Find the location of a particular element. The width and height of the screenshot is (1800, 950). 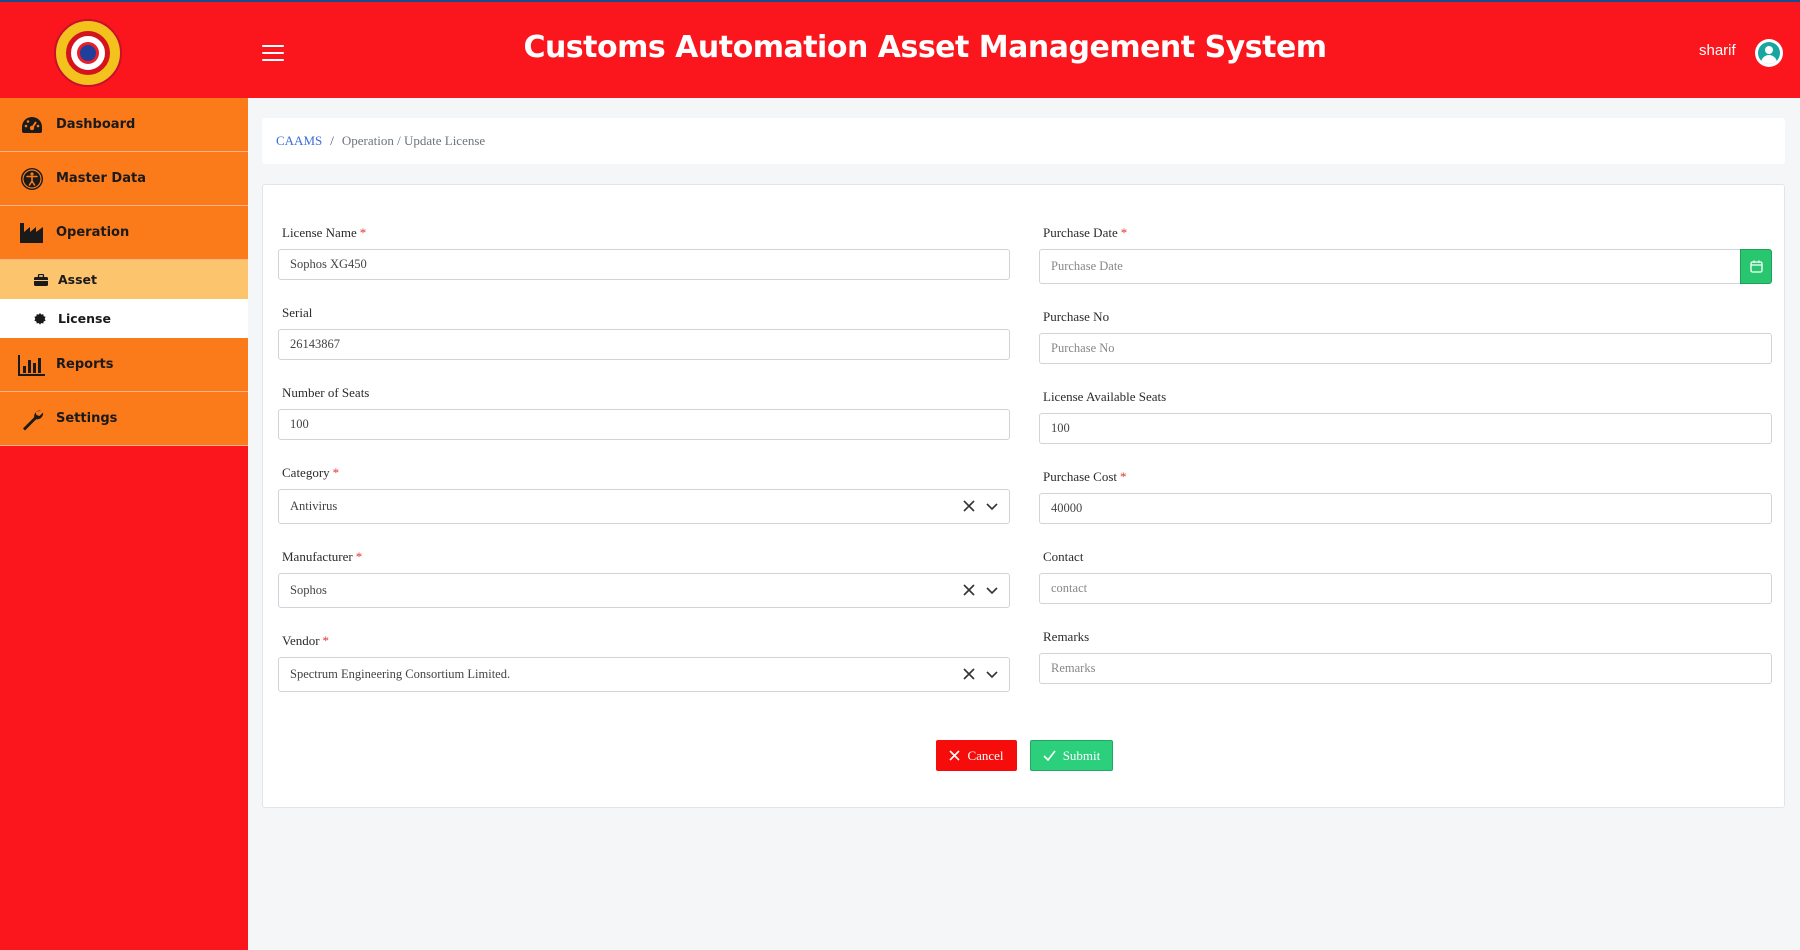

submit-button-label: Submit is located at coordinates (1081, 755).